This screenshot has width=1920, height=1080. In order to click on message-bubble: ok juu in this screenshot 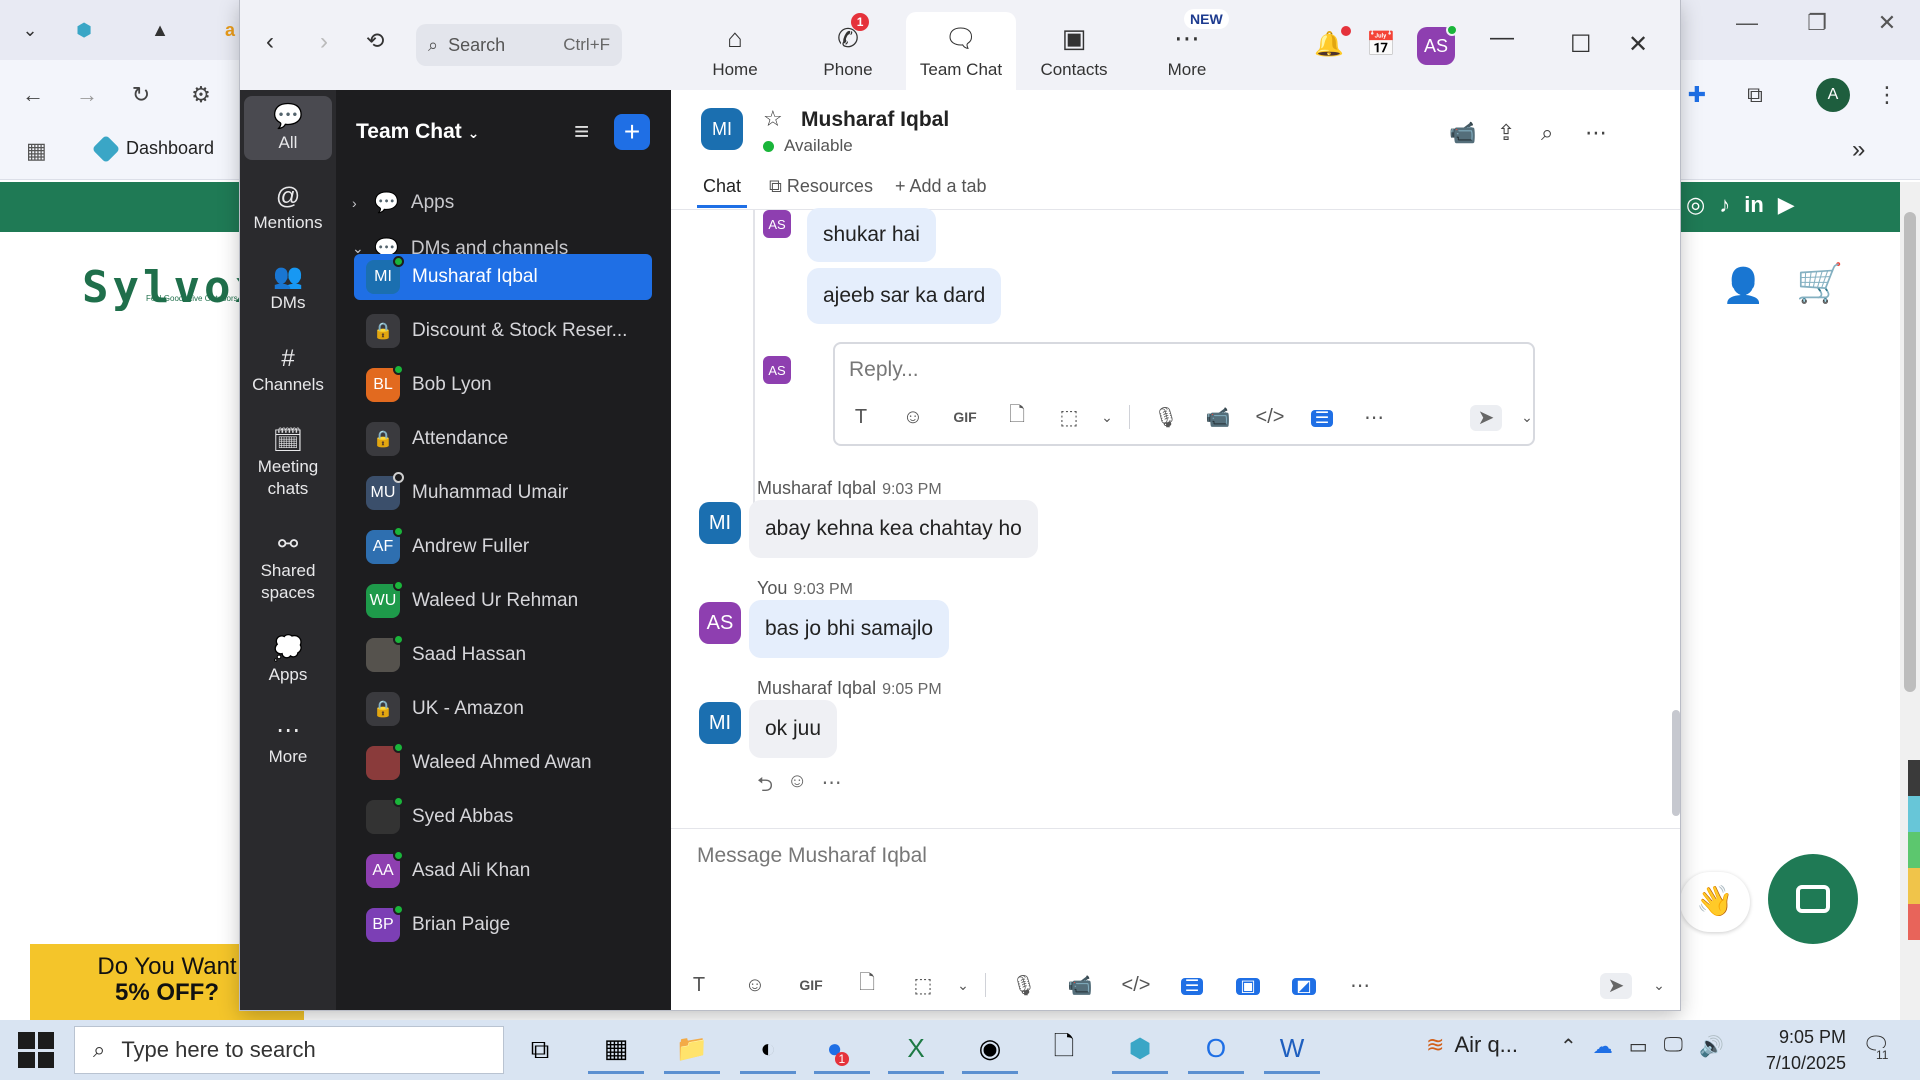, I will do `click(793, 729)`.